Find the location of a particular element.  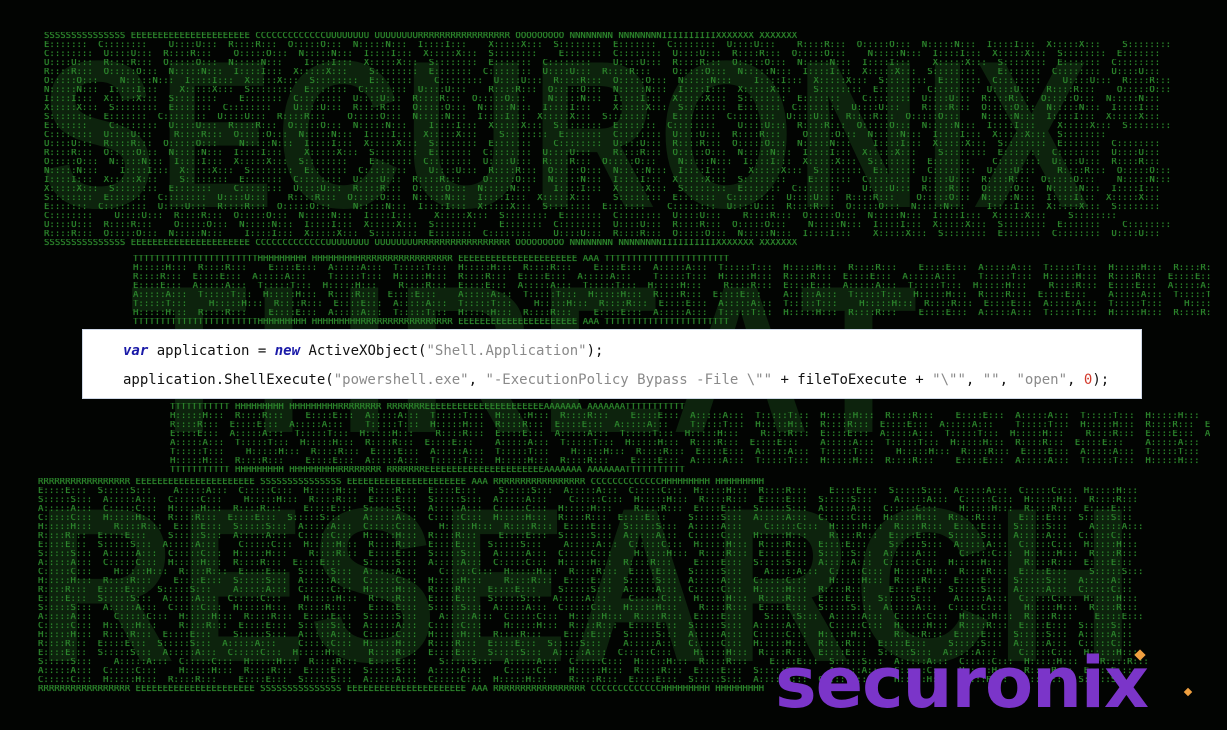

code-string: "-ExecutionPolicy Bypass -File \"" is located at coordinates (629, 380).